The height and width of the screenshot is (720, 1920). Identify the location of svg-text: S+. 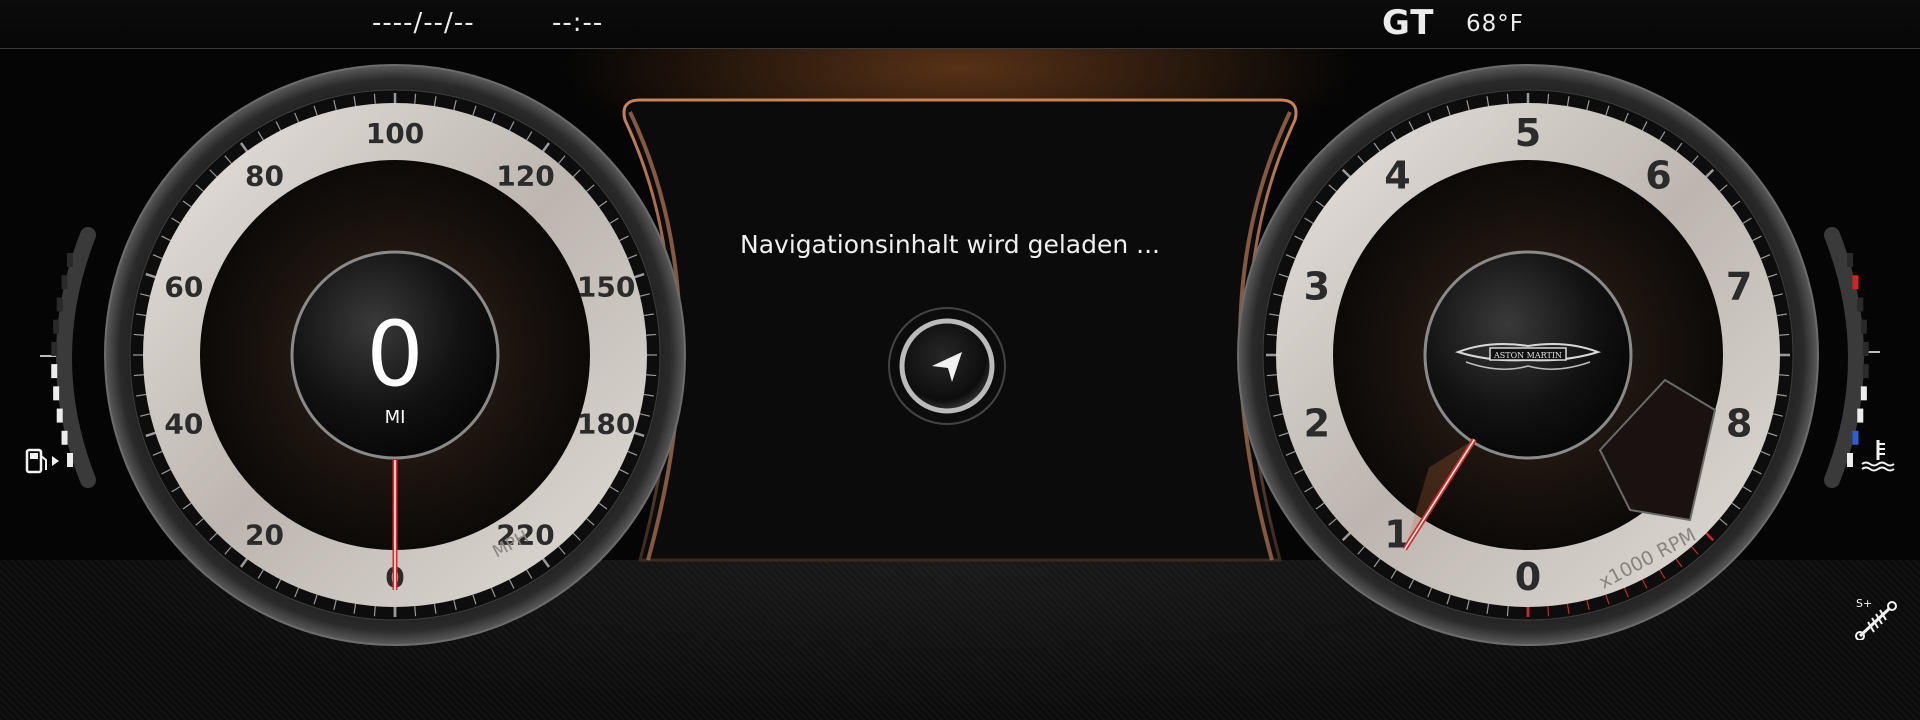
(1864, 603).